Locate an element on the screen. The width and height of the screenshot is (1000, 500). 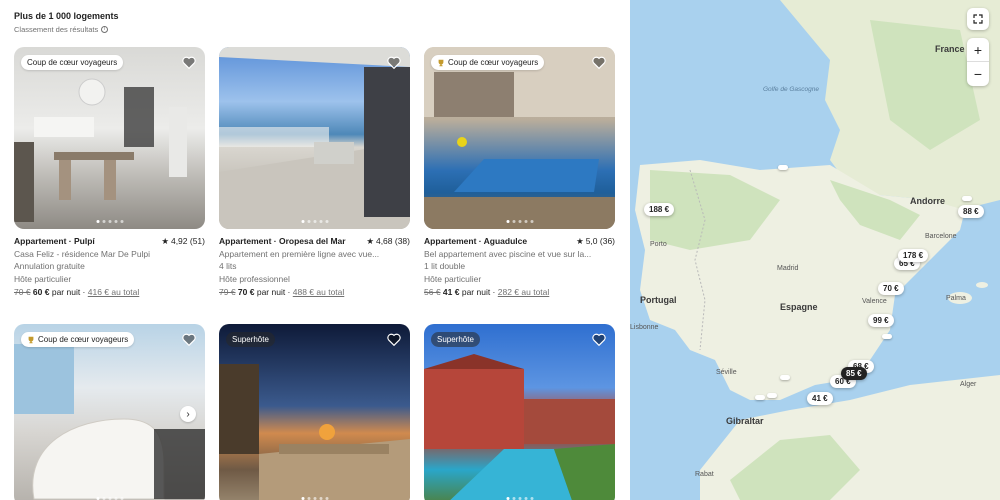
map-label-france: France is located at coordinates (950, 49).